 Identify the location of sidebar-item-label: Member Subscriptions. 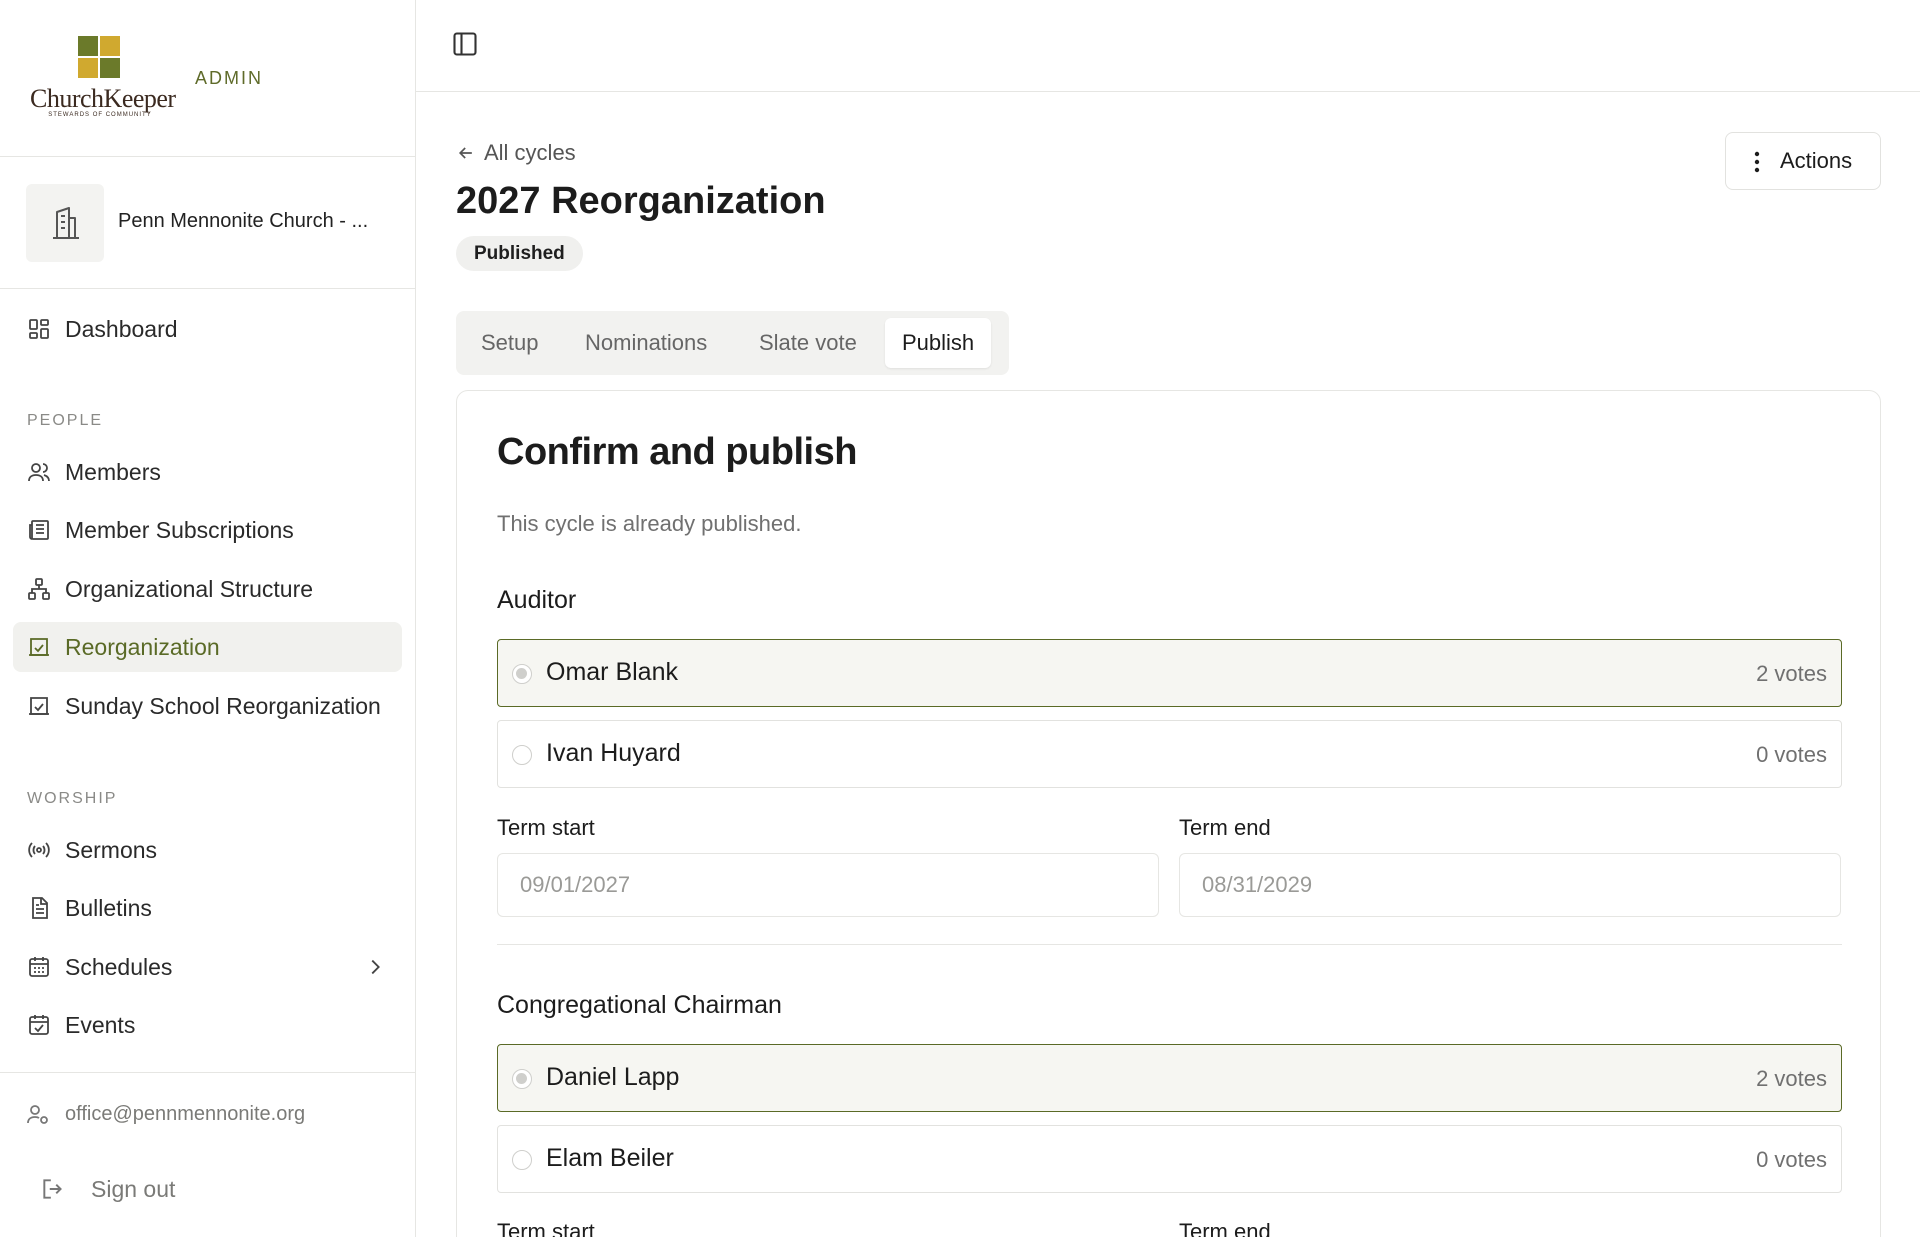
(179, 529).